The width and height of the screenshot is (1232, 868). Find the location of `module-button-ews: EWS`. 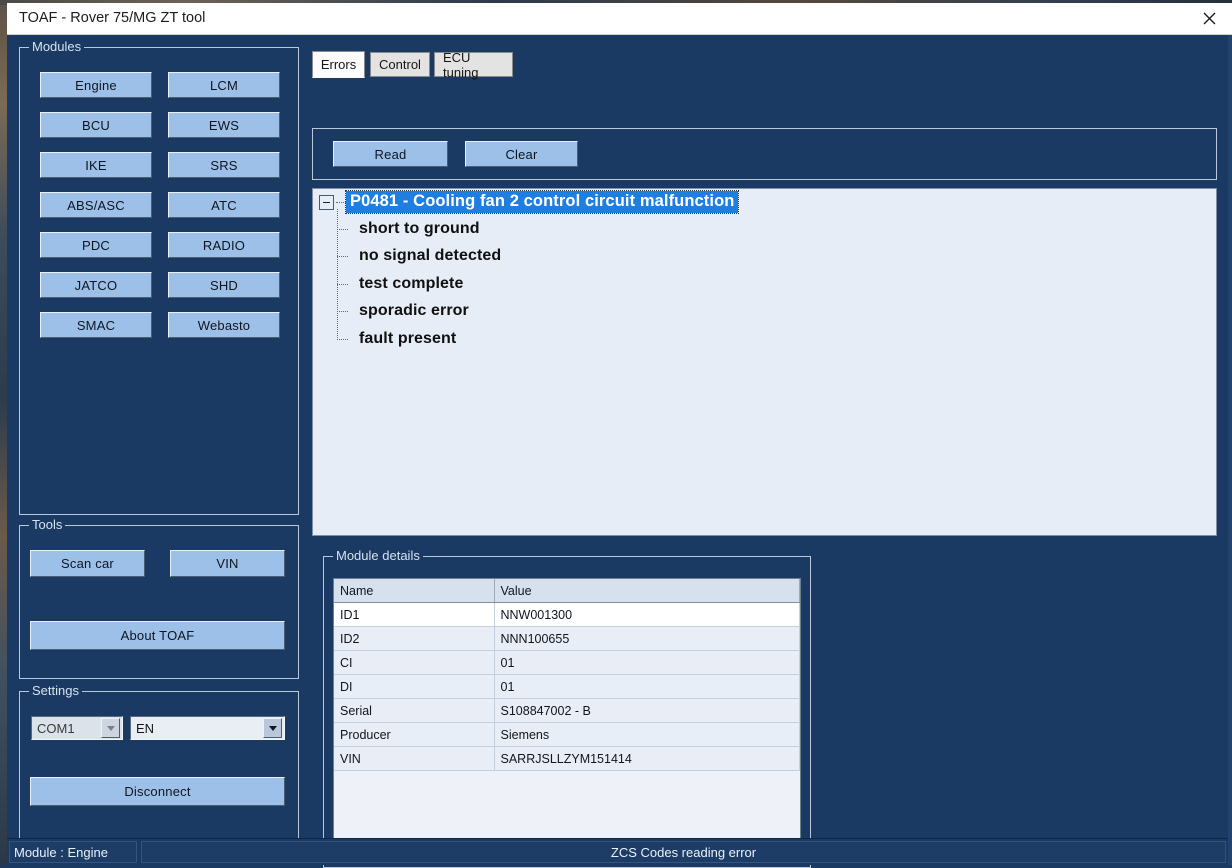

module-button-ews: EWS is located at coordinates (224, 125).